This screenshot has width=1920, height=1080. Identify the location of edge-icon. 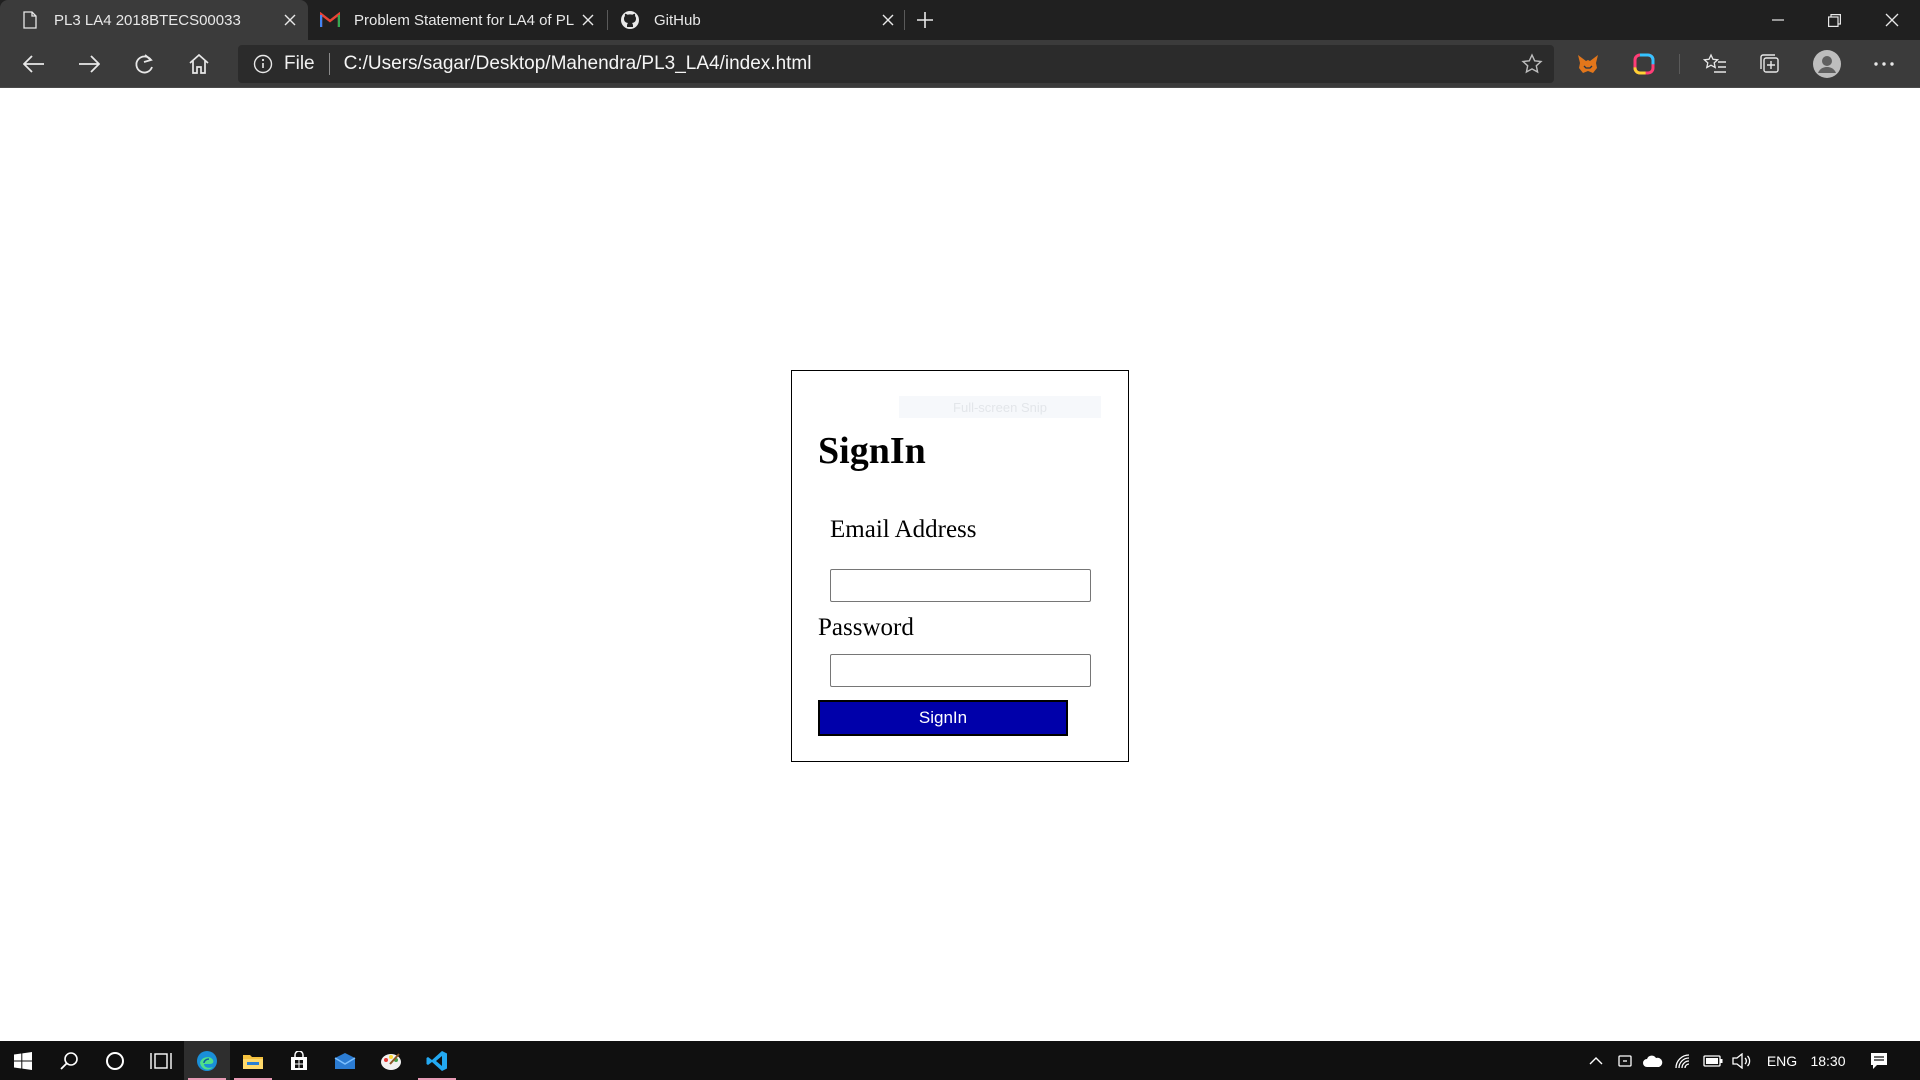
(207, 1060).